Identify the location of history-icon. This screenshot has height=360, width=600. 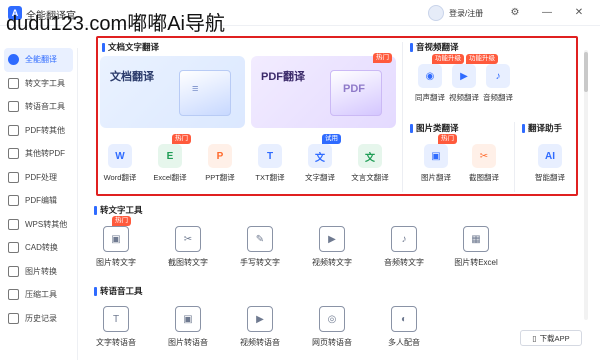
(13, 318).